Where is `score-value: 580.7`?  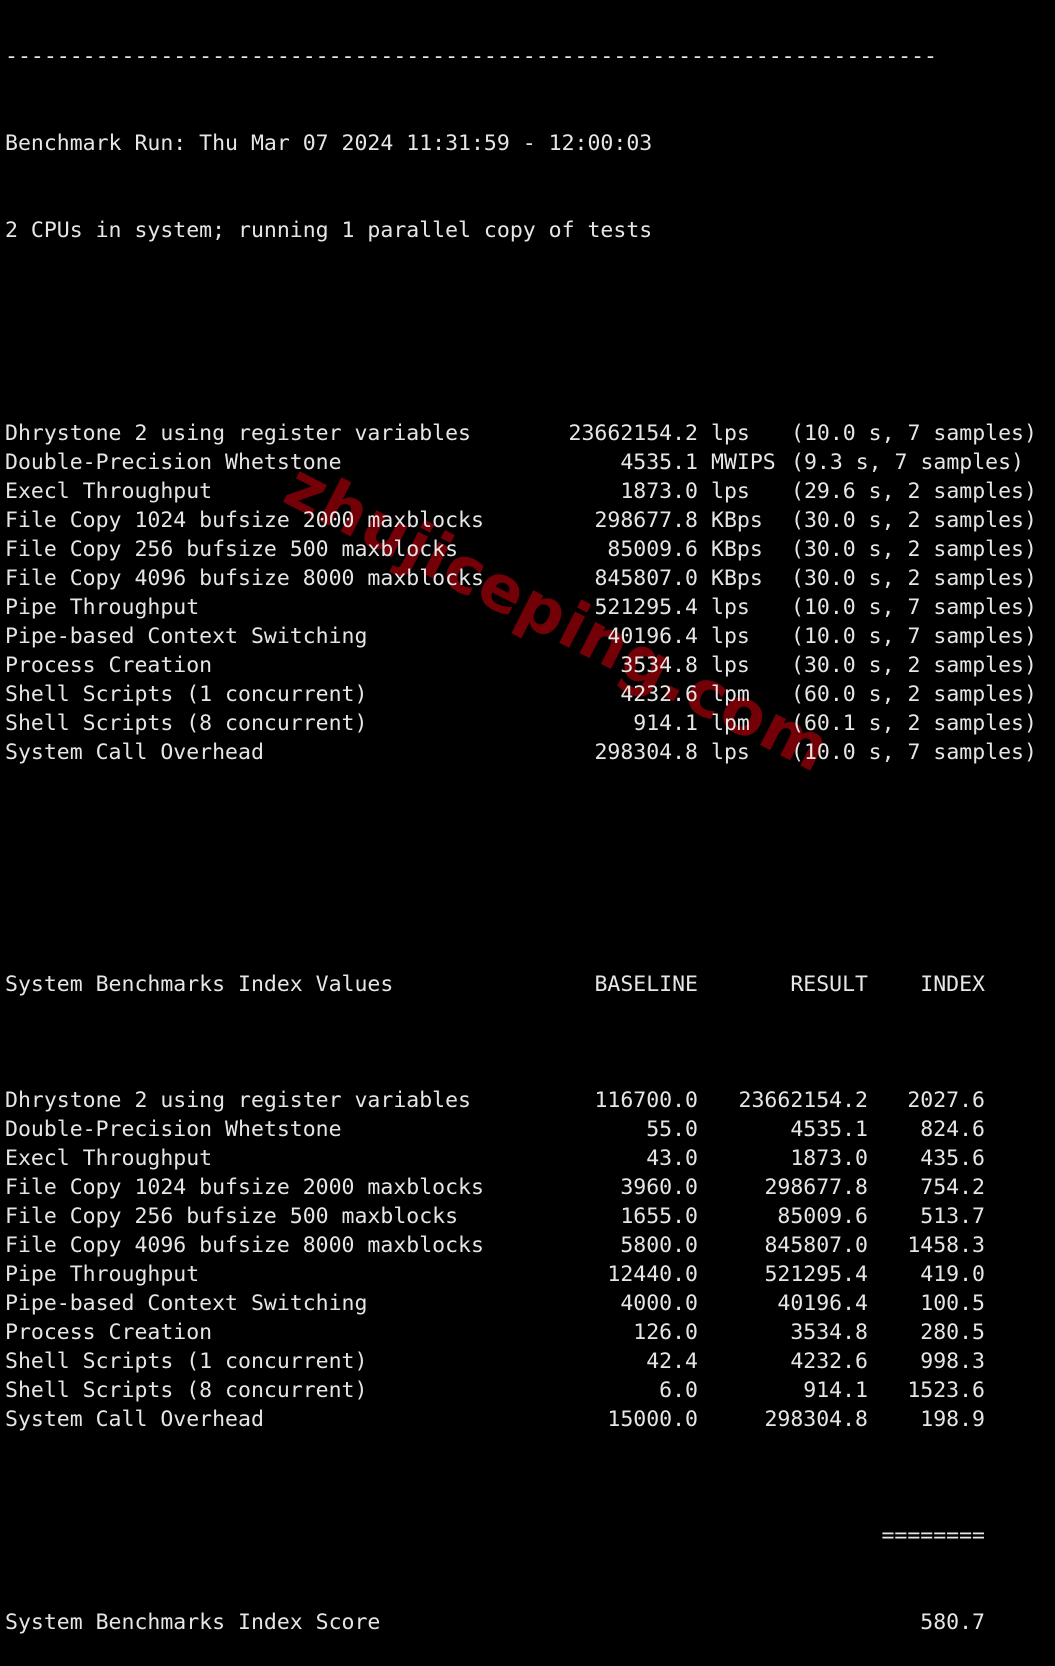 score-value: 580.7 is located at coordinates (952, 1622).